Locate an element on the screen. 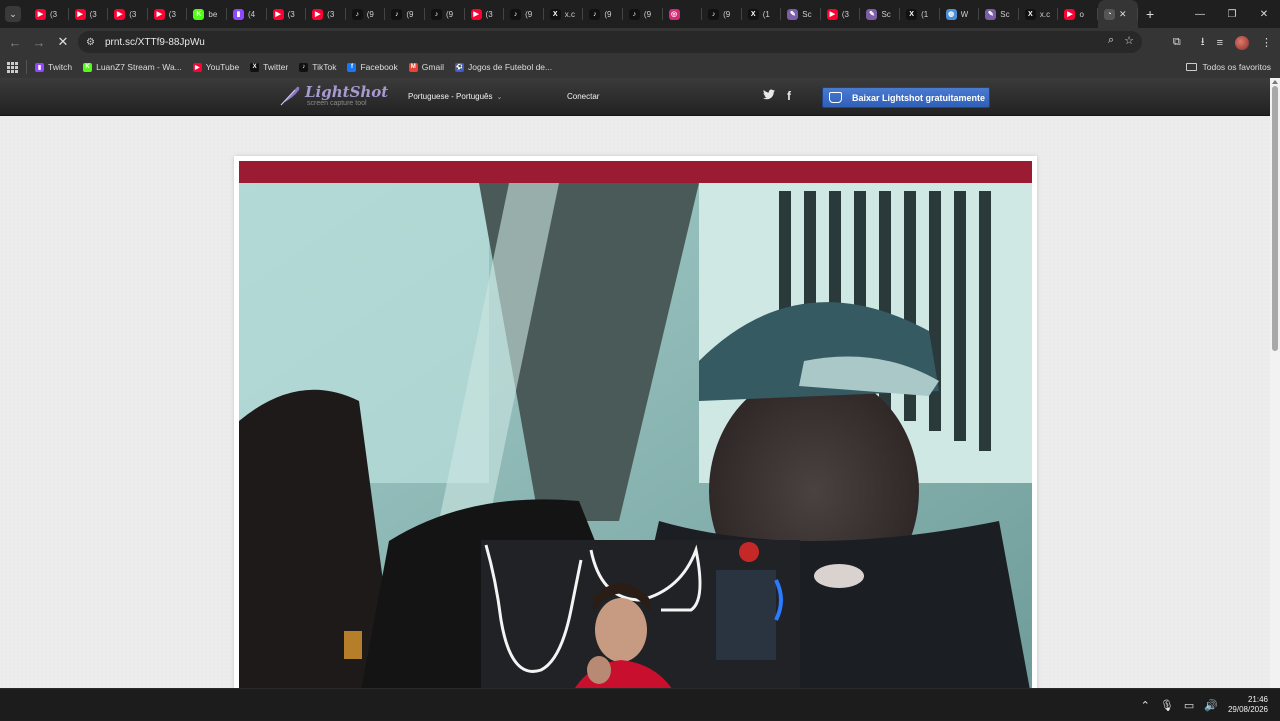 The height and width of the screenshot is (721, 1280). download-lightshot-button: Baixar Lightshot gratuitamente is located at coordinates (906, 97).